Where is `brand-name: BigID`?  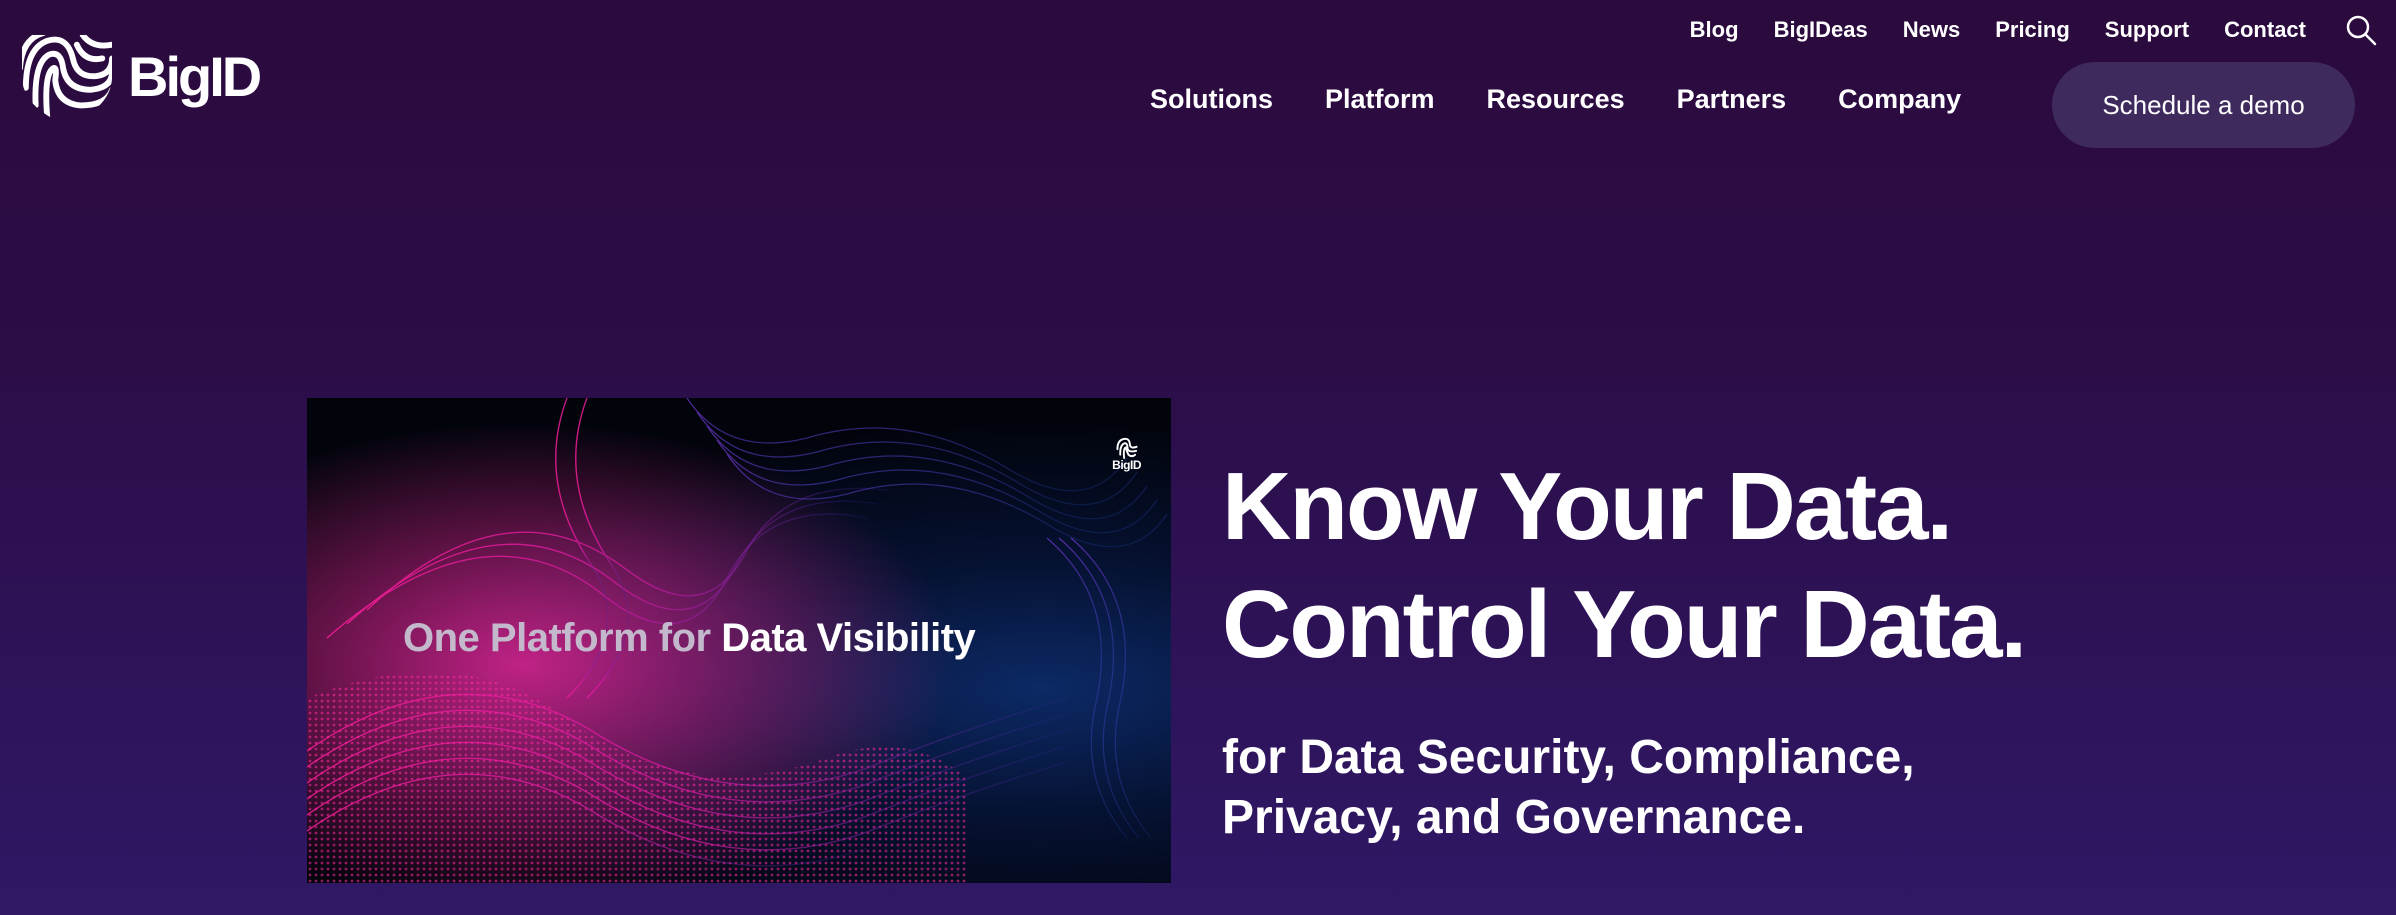
brand-name: BigID is located at coordinates (195, 76).